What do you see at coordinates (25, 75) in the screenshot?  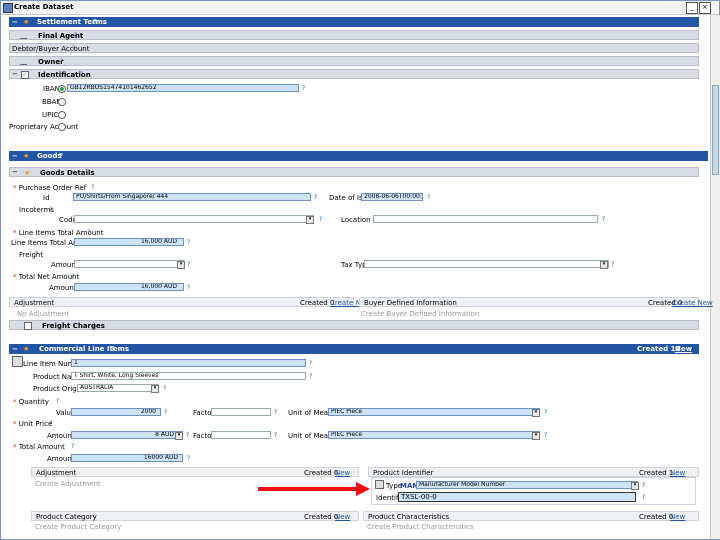 I see `identification-checkbox: ✓` at bounding box center [25, 75].